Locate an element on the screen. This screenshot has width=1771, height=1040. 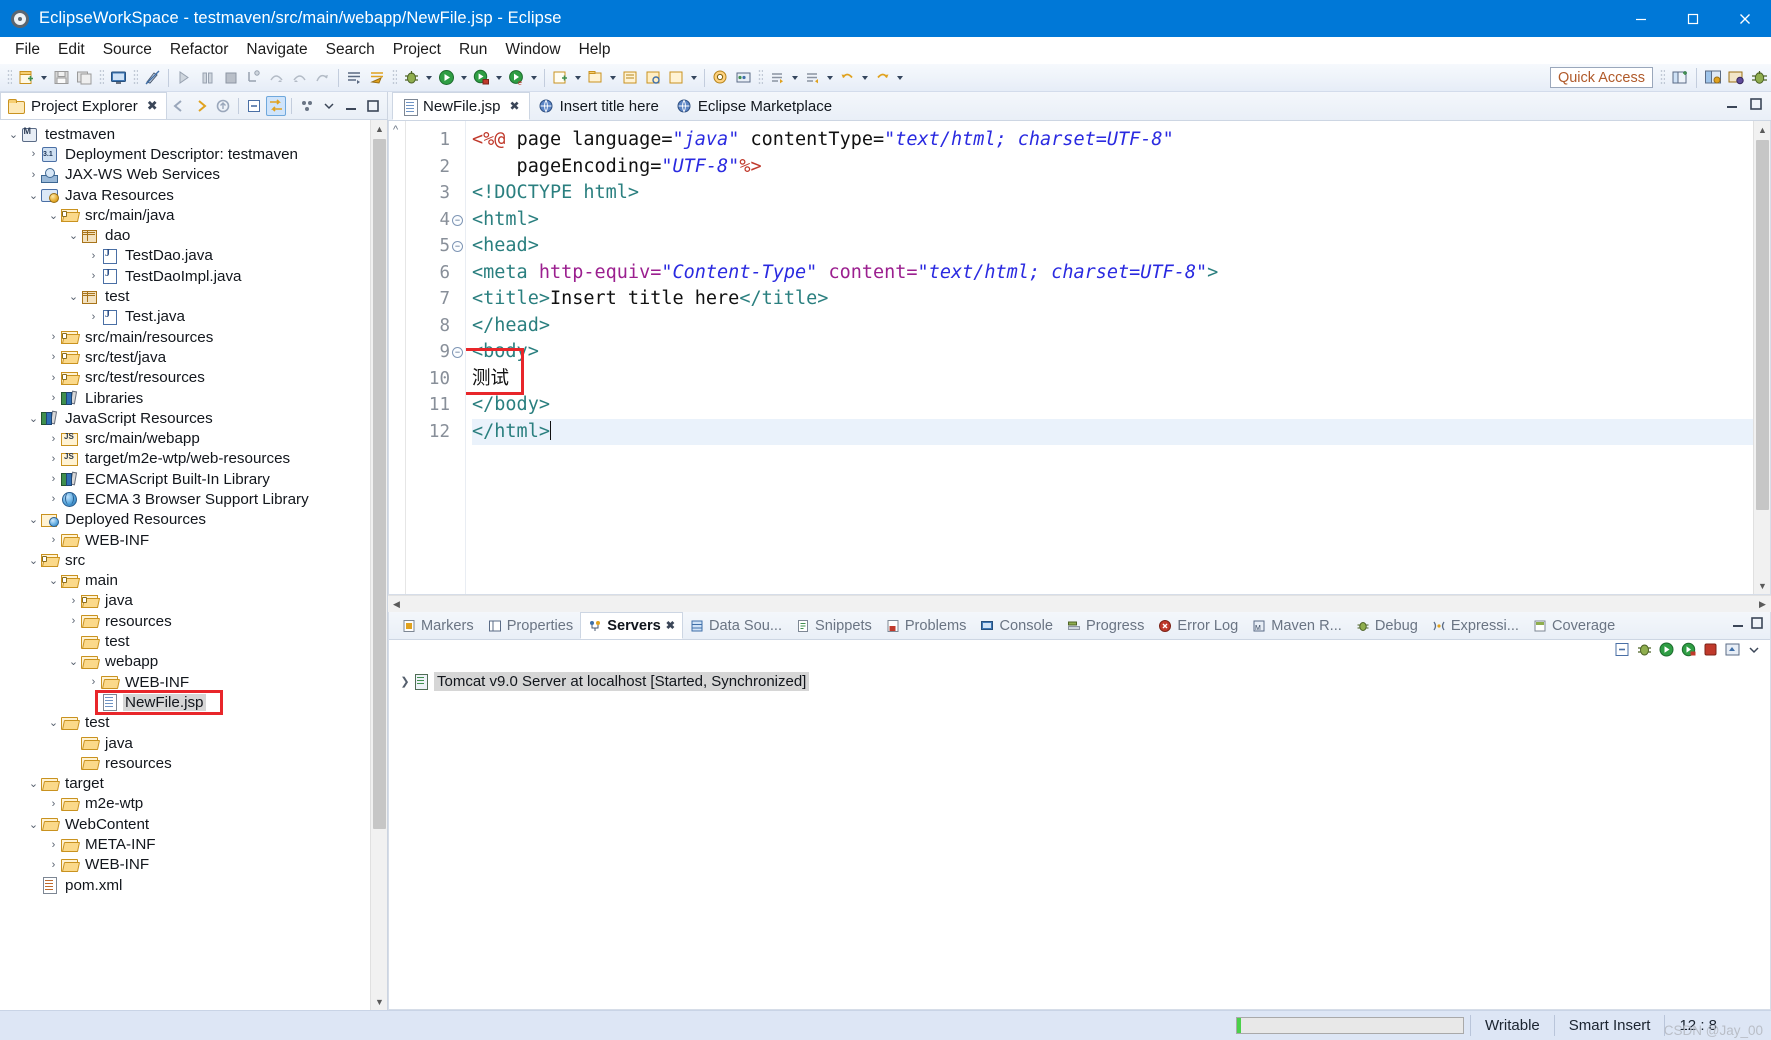
up-icon is located at coordinates (223, 106).